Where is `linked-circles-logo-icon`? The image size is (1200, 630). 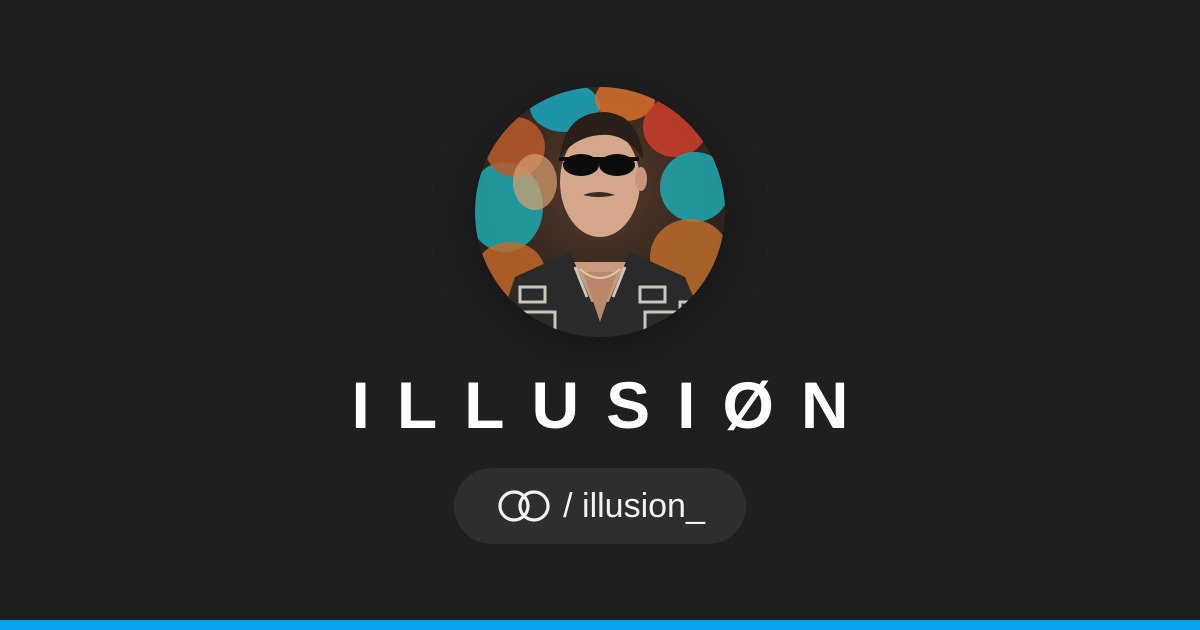
linked-circles-logo-icon is located at coordinates (524, 506).